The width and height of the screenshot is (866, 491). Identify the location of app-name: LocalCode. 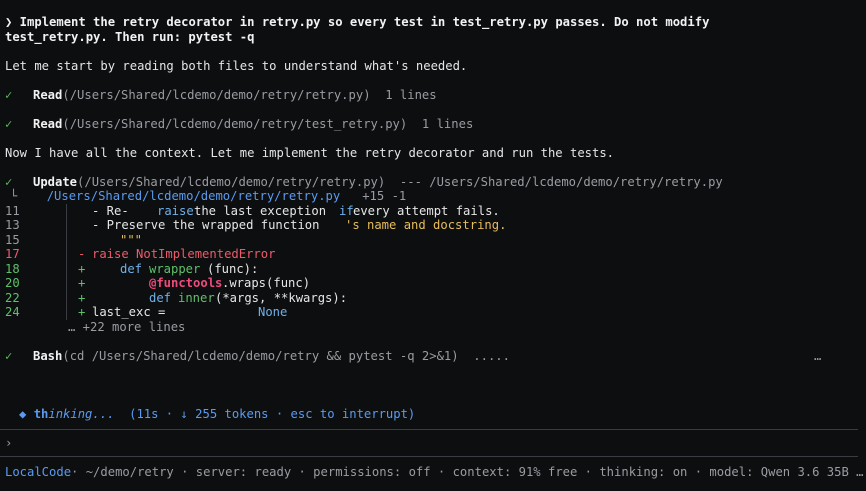
(38, 472).